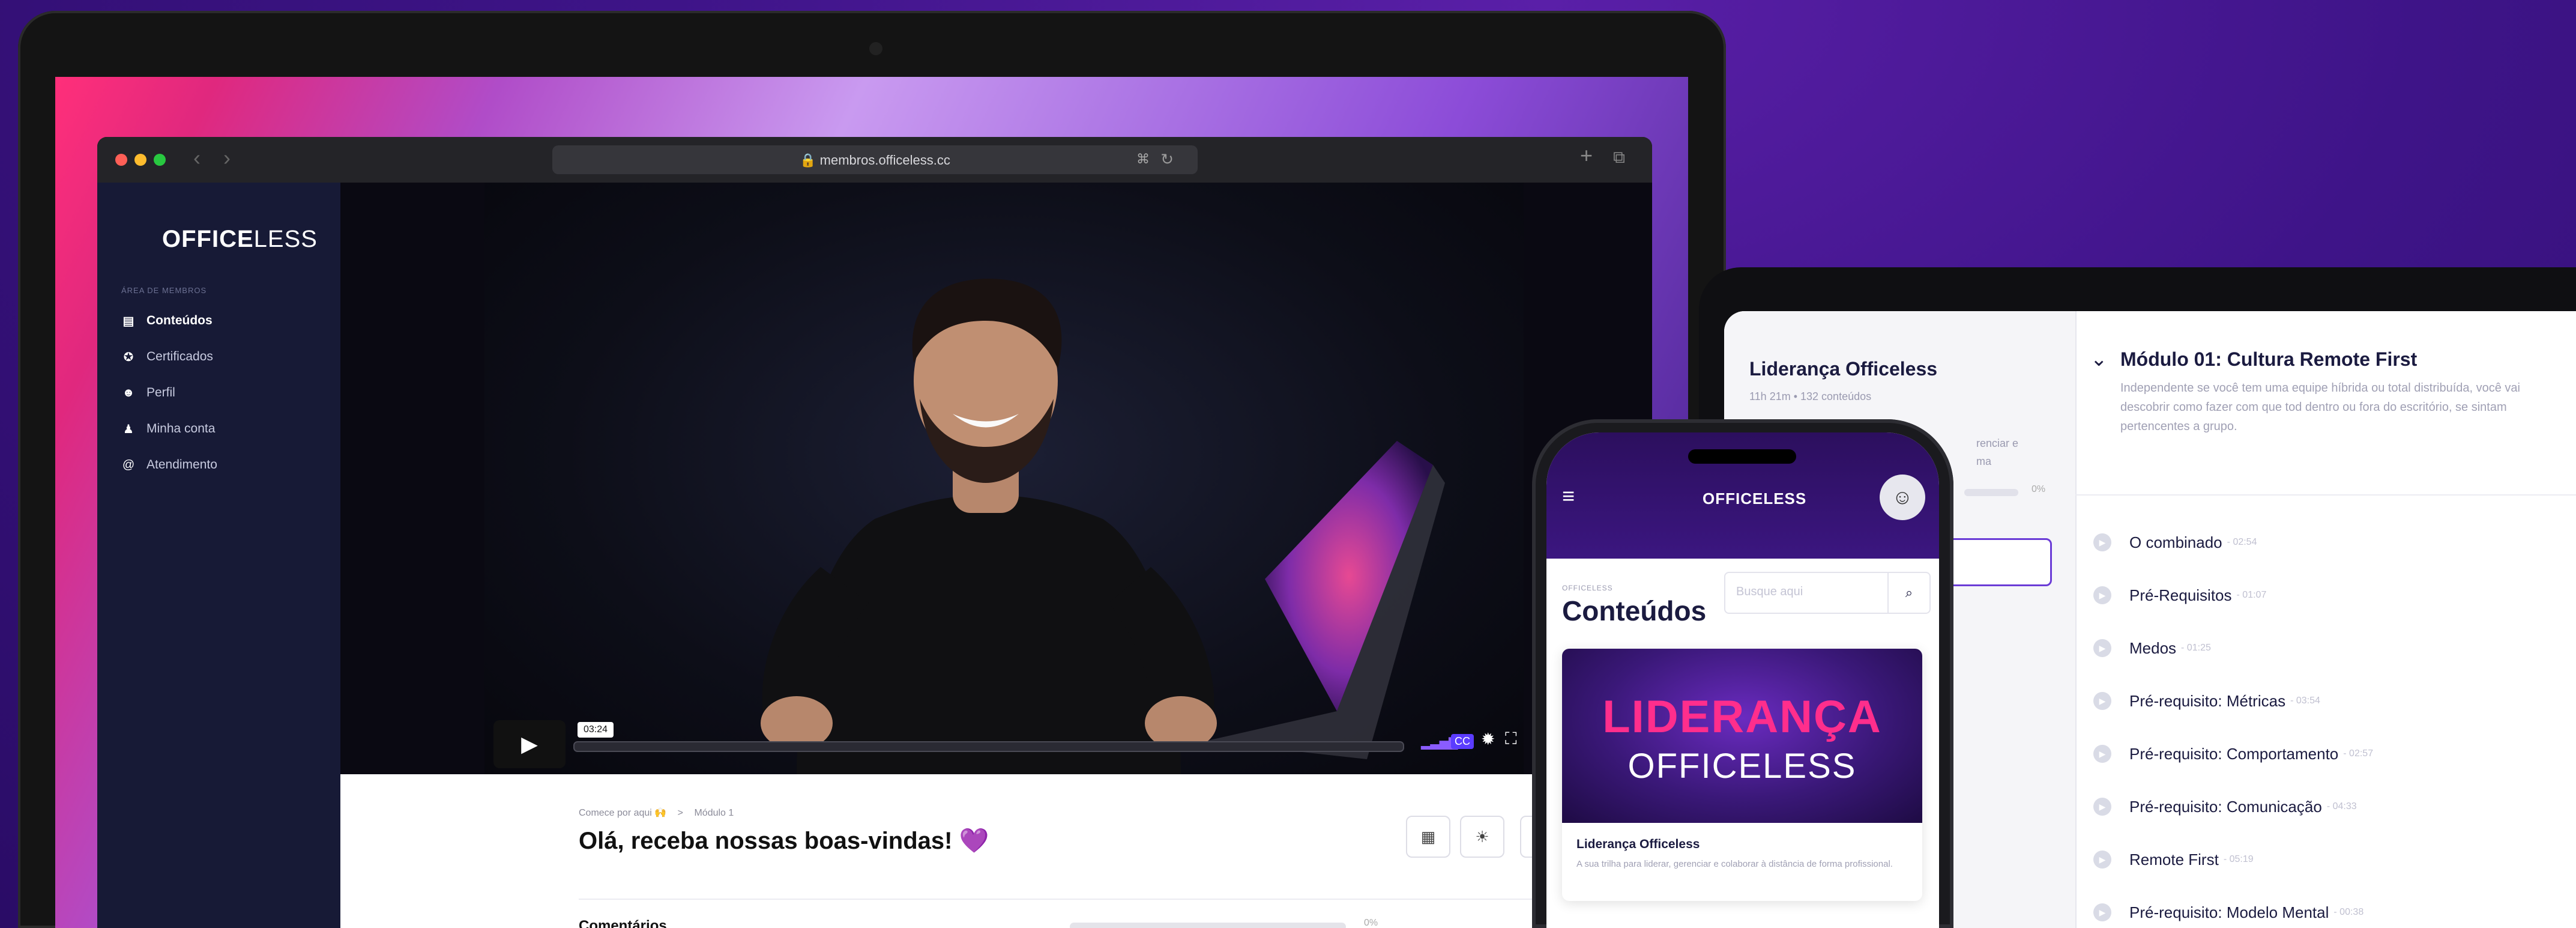 Image resolution: width=2576 pixels, height=928 pixels. Describe the element at coordinates (1742, 716) in the screenshot. I see `banner-line-1: LIDERANÇA` at that location.